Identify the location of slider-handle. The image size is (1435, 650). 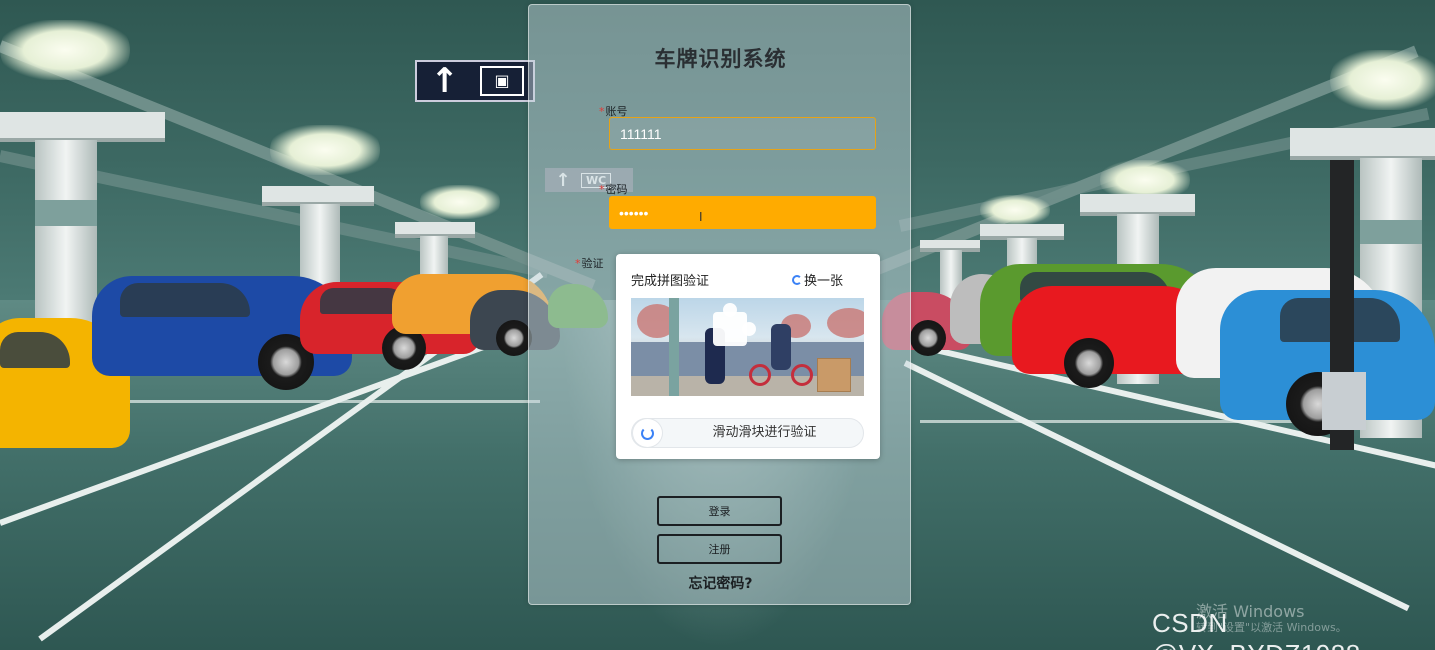
(647, 433).